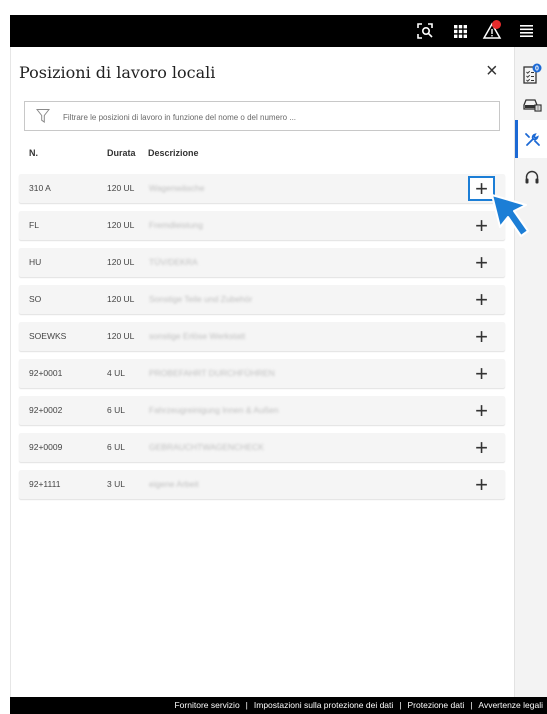 The image size is (547, 714). What do you see at coordinates (492, 31) in the screenshot?
I see `alert-icon` at bounding box center [492, 31].